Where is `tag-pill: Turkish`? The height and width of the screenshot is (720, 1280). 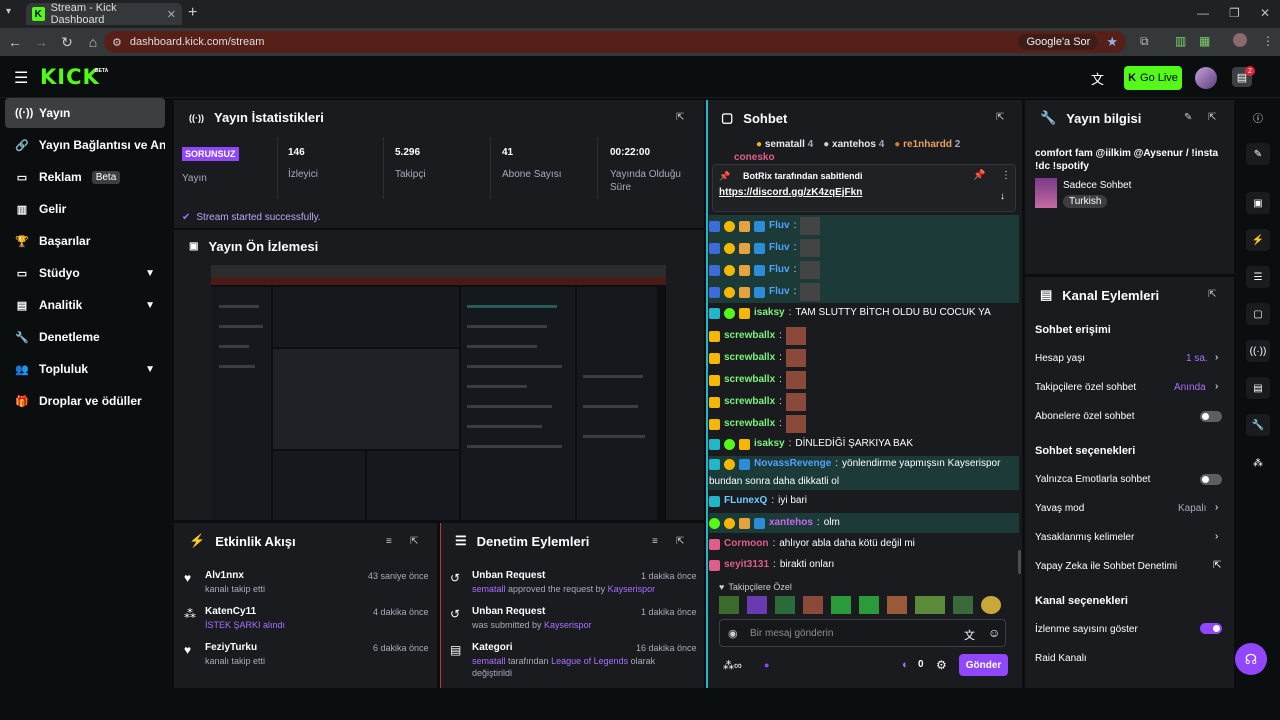 tag-pill: Turkish is located at coordinates (1085, 201).